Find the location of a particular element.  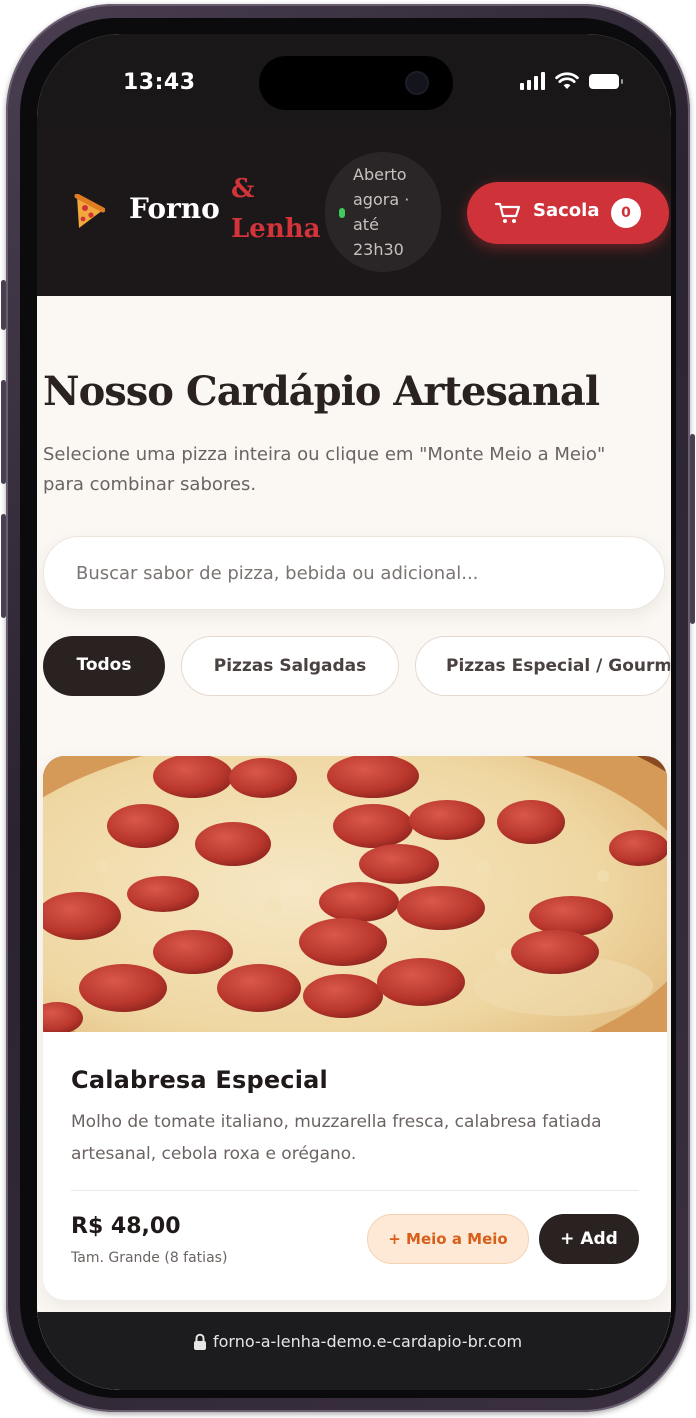

add-to-cart-button: + Add is located at coordinates (589, 1239).